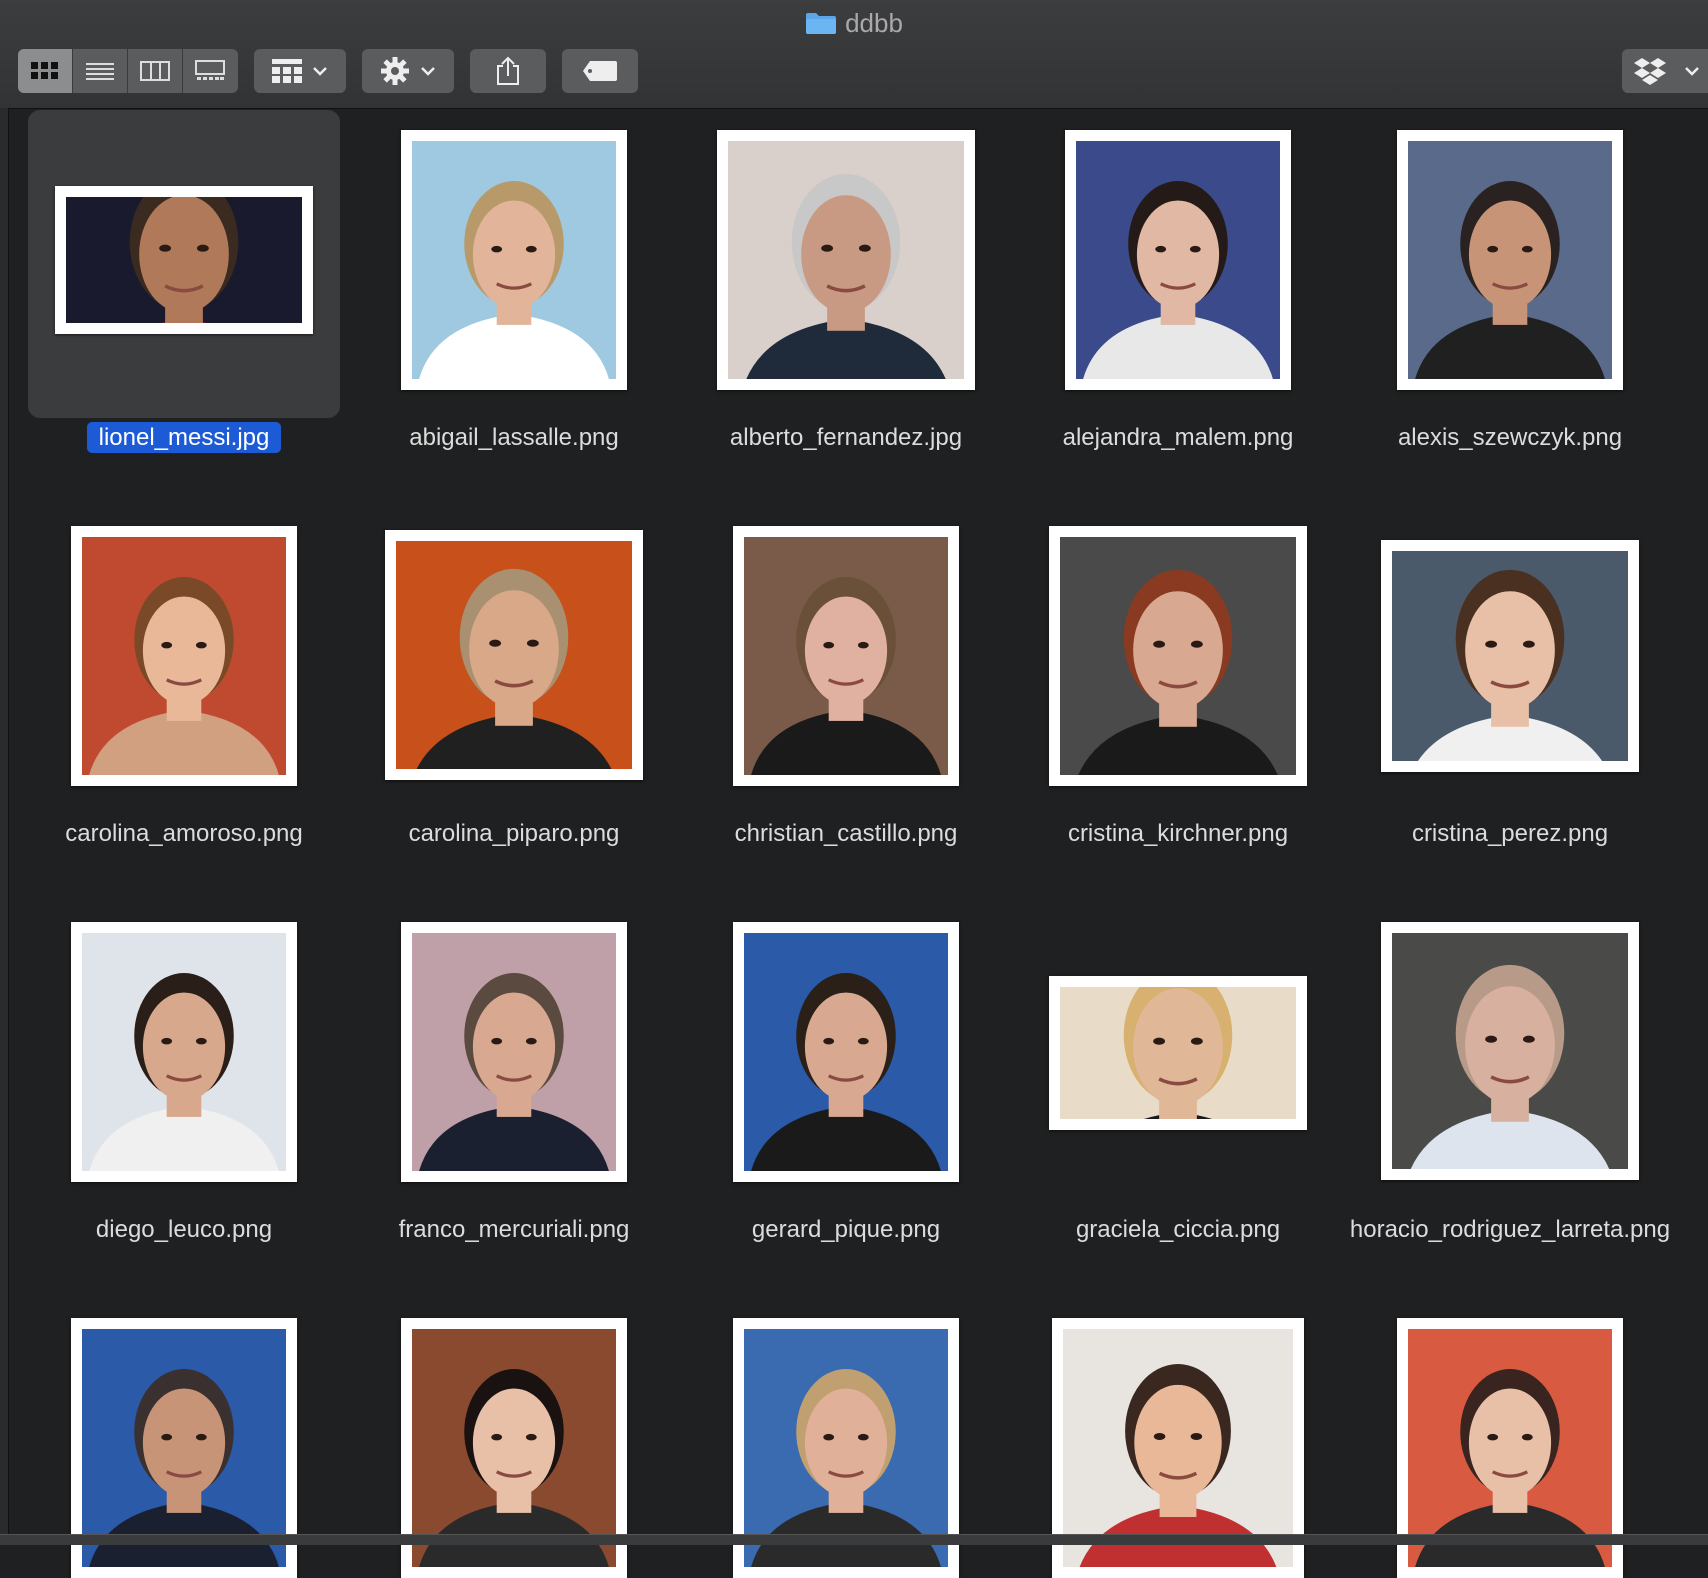 The image size is (1708, 1578). I want to click on file-name-label: abigail_lassalle.png, so click(514, 438).